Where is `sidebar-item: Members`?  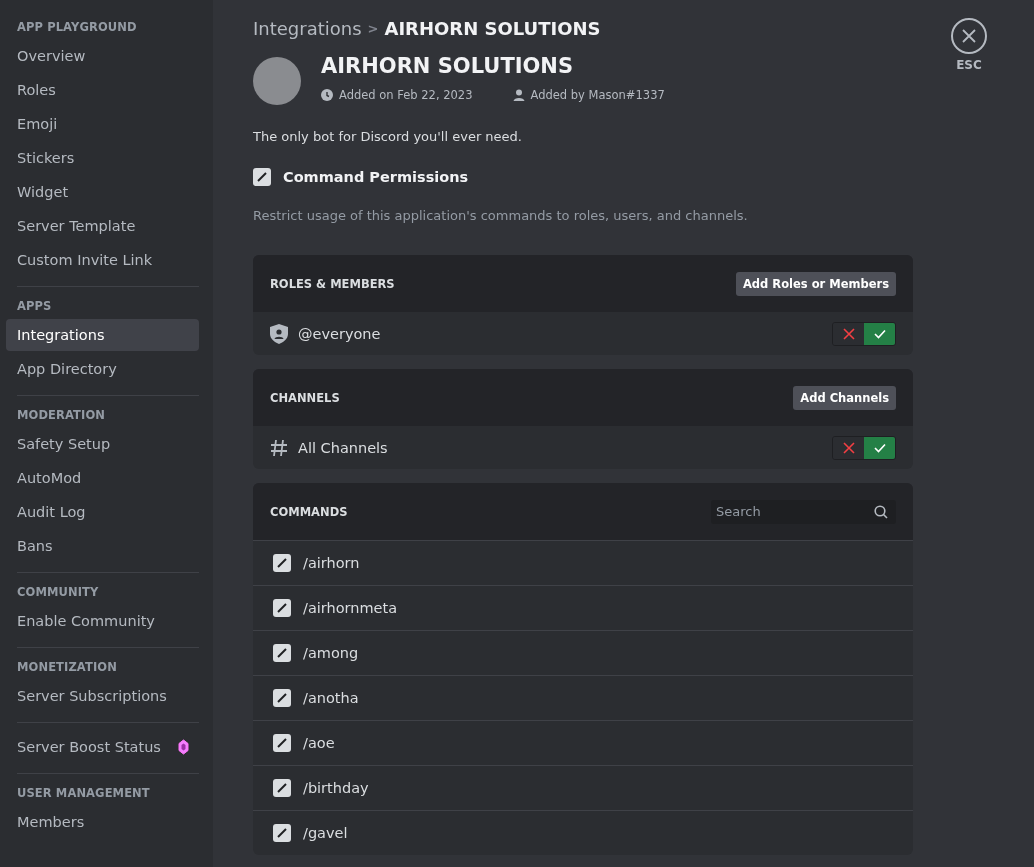
sidebar-item: Members is located at coordinates (102, 822).